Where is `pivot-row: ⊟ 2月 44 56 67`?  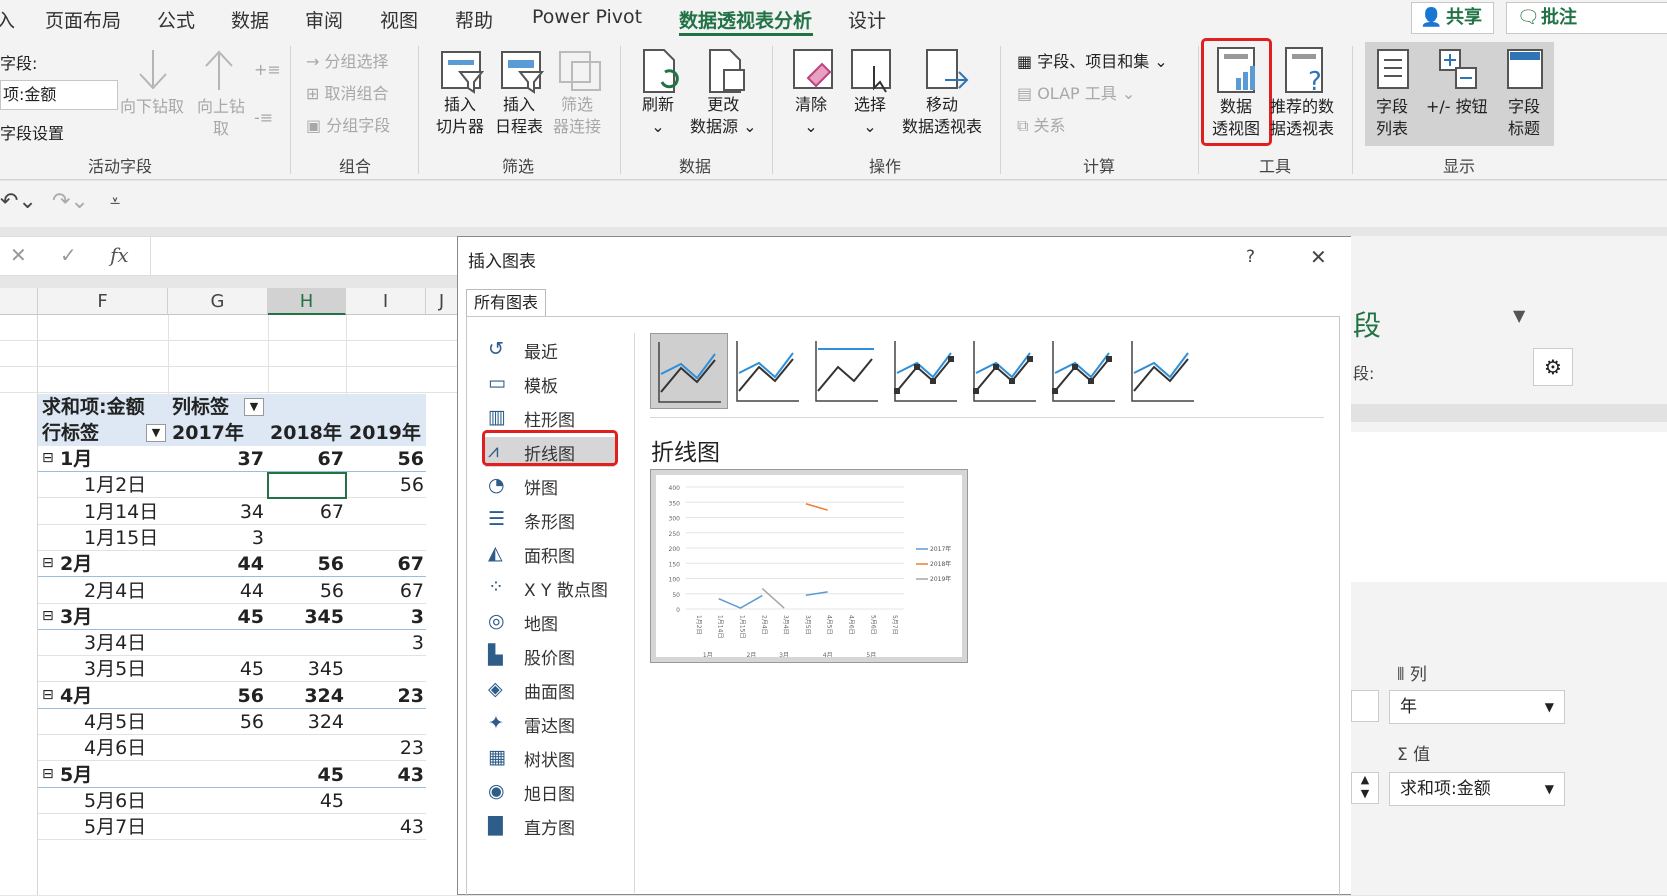 pivot-row: ⊟ 2月 44 56 67 is located at coordinates (232, 564).